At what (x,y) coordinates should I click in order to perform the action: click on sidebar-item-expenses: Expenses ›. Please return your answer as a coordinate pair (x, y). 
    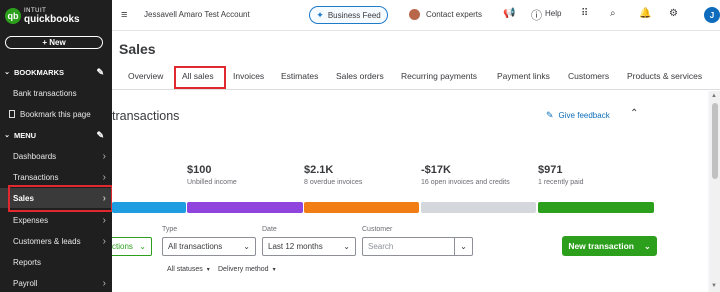
    Looking at the image, I should click on (56, 220).